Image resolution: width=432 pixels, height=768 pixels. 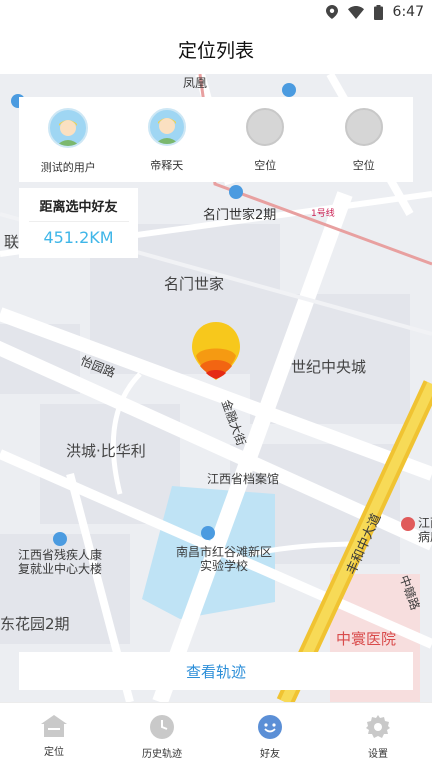 I want to click on status-bar: 6:47, so click(x=216, y=12).